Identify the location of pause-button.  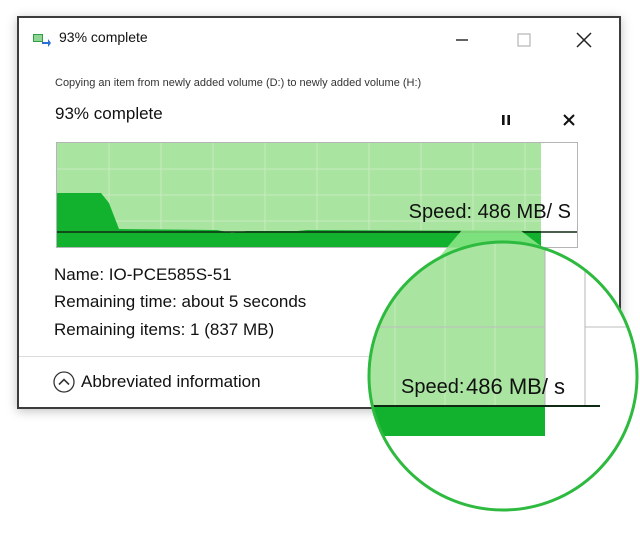
(506, 120).